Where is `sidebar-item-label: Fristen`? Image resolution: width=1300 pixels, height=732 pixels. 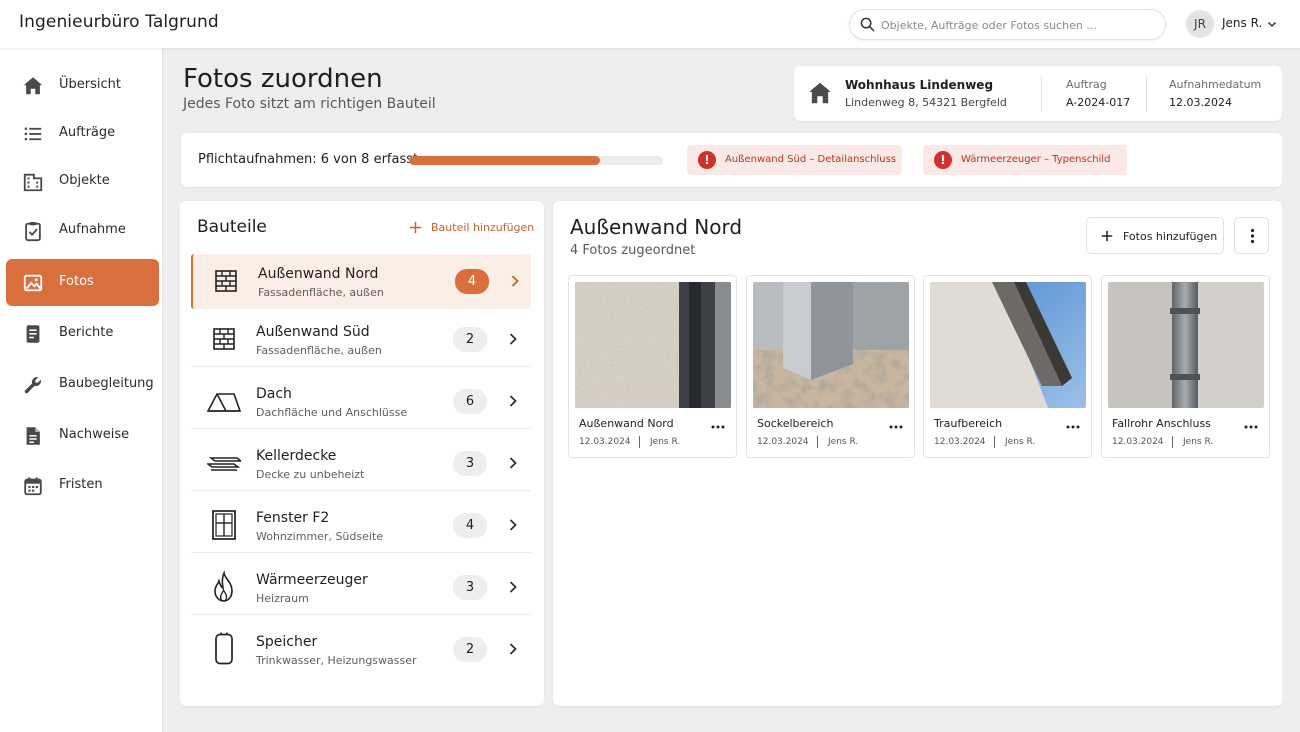 sidebar-item-label: Fristen is located at coordinates (81, 484).